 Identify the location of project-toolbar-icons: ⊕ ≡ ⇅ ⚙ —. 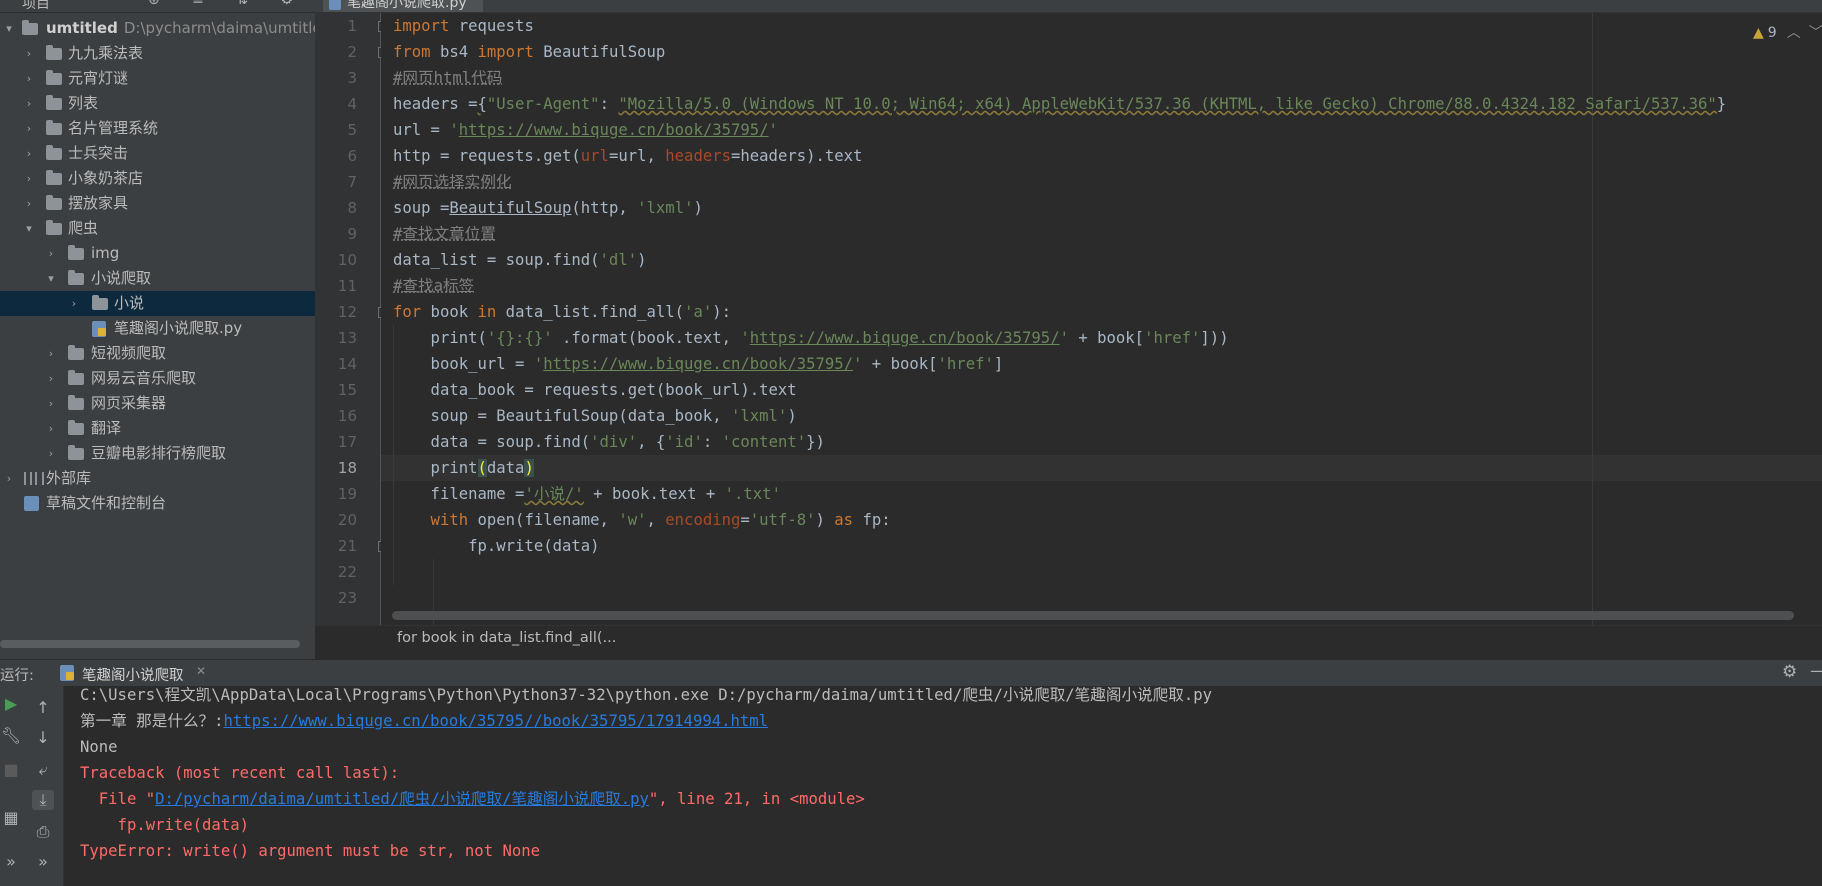
(231, 6).